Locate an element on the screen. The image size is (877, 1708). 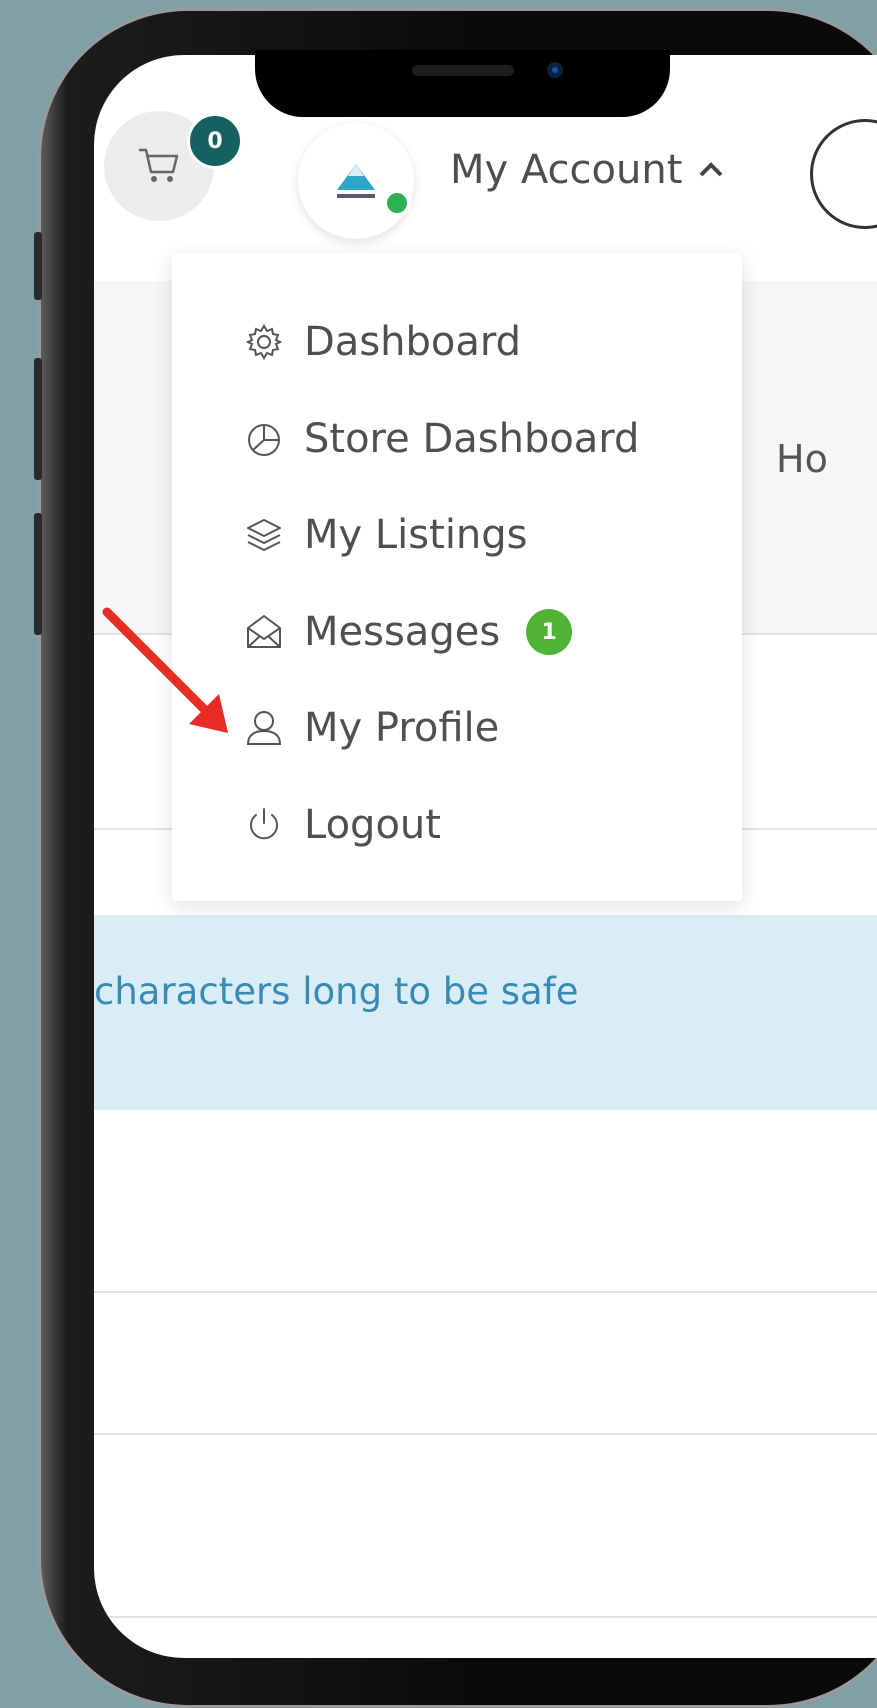
menu-item-label: Dashboard is located at coordinates (413, 342).